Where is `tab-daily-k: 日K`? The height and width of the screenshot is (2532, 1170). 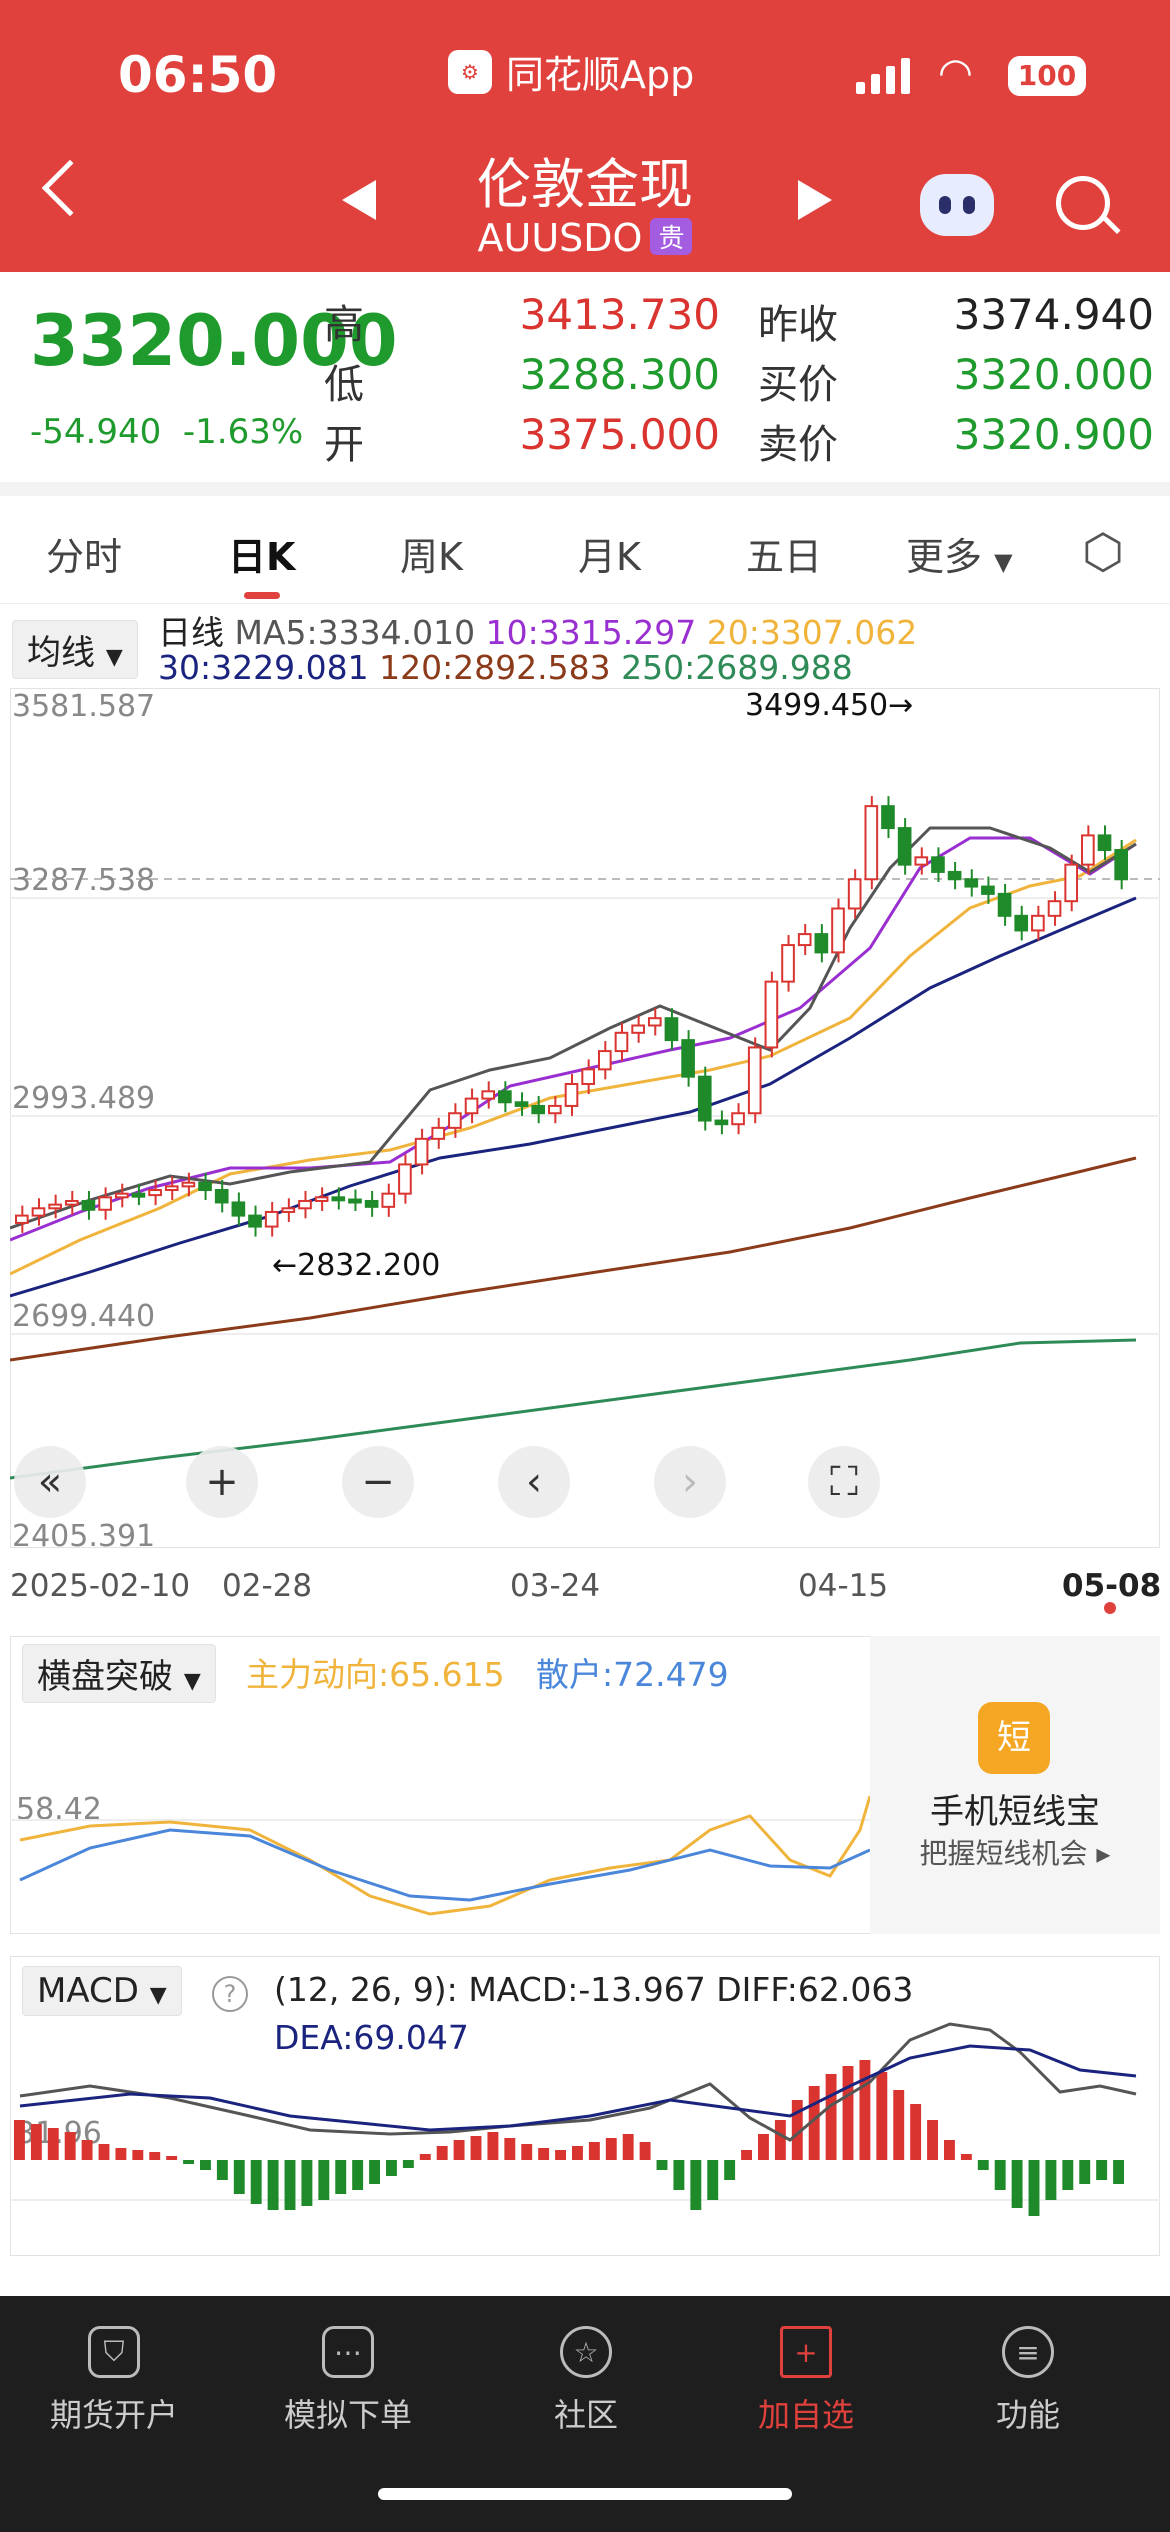
tab-daily-k: 日K is located at coordinates (261, 553).